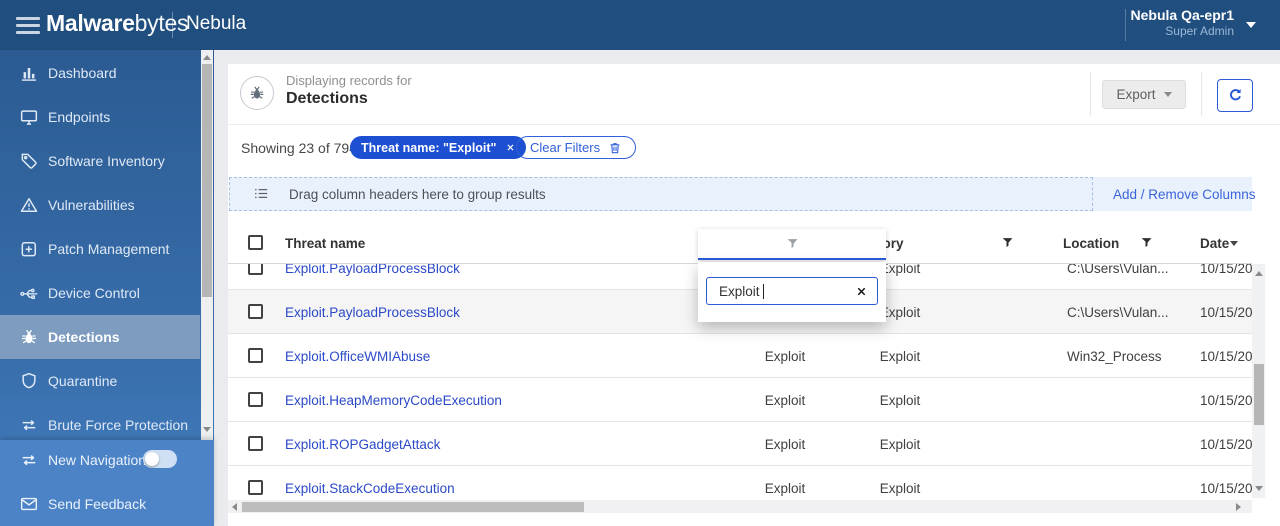 This screenshot has width=1280, height=526. Describe the element at coordinates (100, 205) in the screenshot. I see `sidebar-item-vulnerabilities: Vulnerabilities` at that location.